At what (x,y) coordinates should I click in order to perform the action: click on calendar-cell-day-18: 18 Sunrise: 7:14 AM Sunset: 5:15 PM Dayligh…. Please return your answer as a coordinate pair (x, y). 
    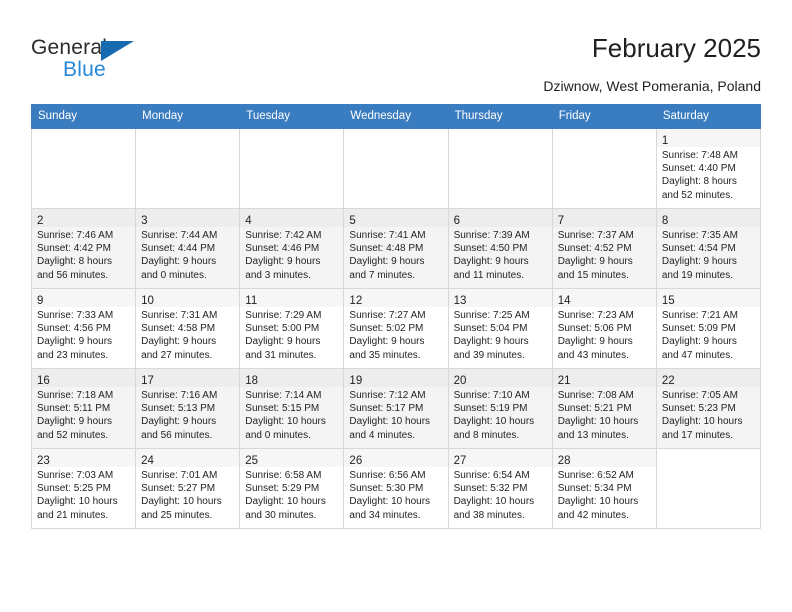
    Looking at the image, I should click on (292, 408).